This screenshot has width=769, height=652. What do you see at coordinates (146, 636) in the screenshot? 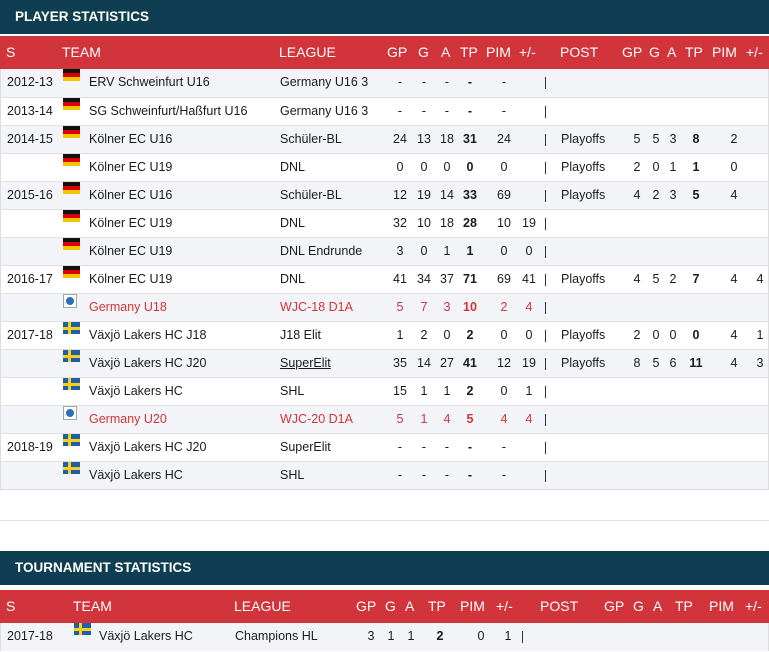
I see `tournament-cell-team: Växjö Lakers HC` at bounding box center [146, 636].